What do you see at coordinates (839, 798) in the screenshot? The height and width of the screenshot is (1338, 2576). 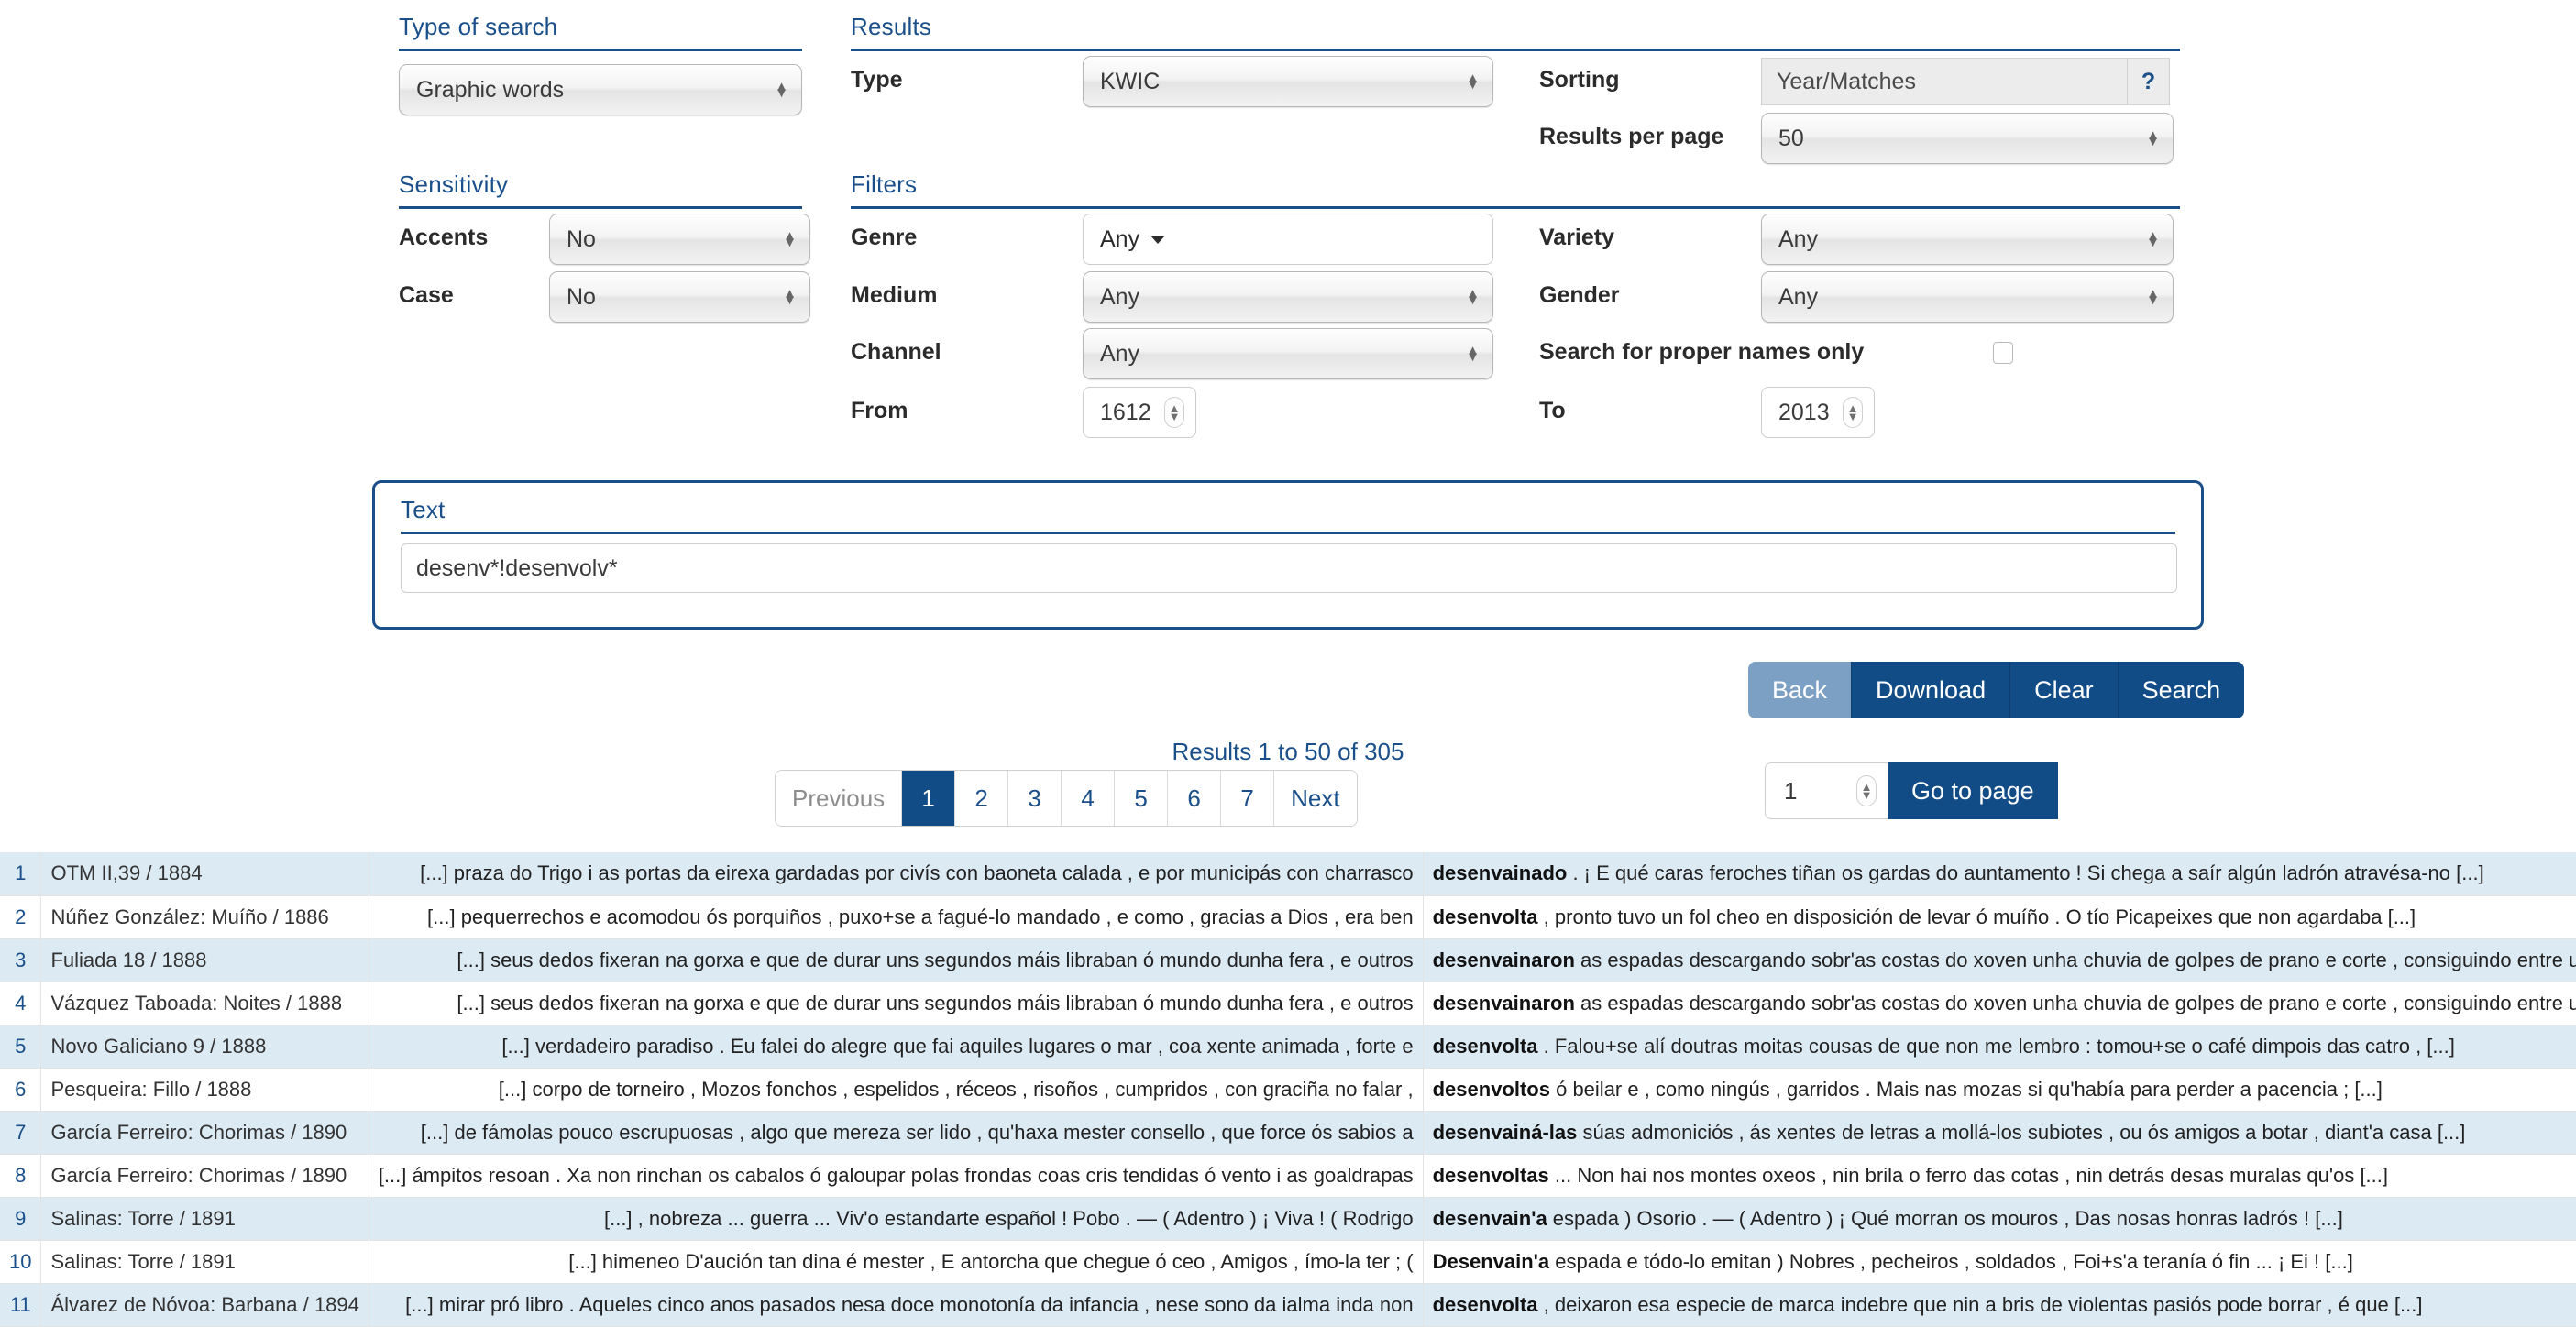 I see `pagination-previous: Previous` at bounding box center [839, 798].